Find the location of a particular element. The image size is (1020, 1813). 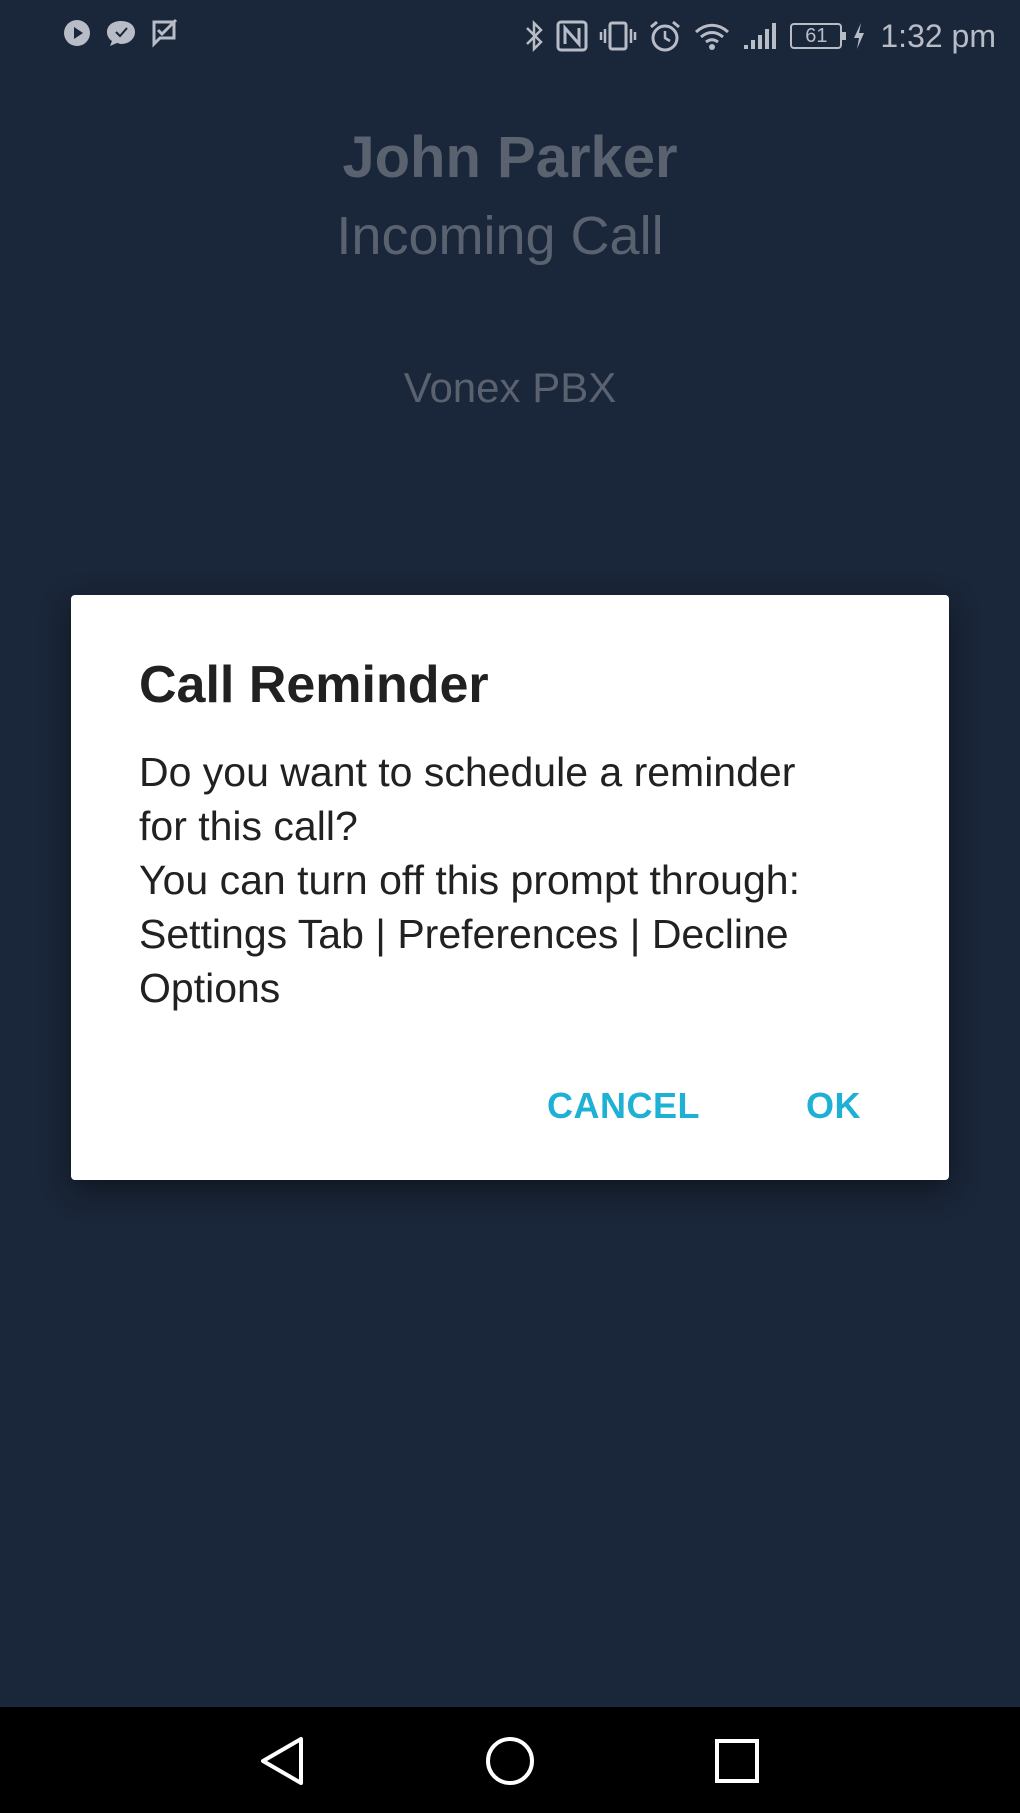

dialog-message-line: Options is located at coordinates (210, 988).